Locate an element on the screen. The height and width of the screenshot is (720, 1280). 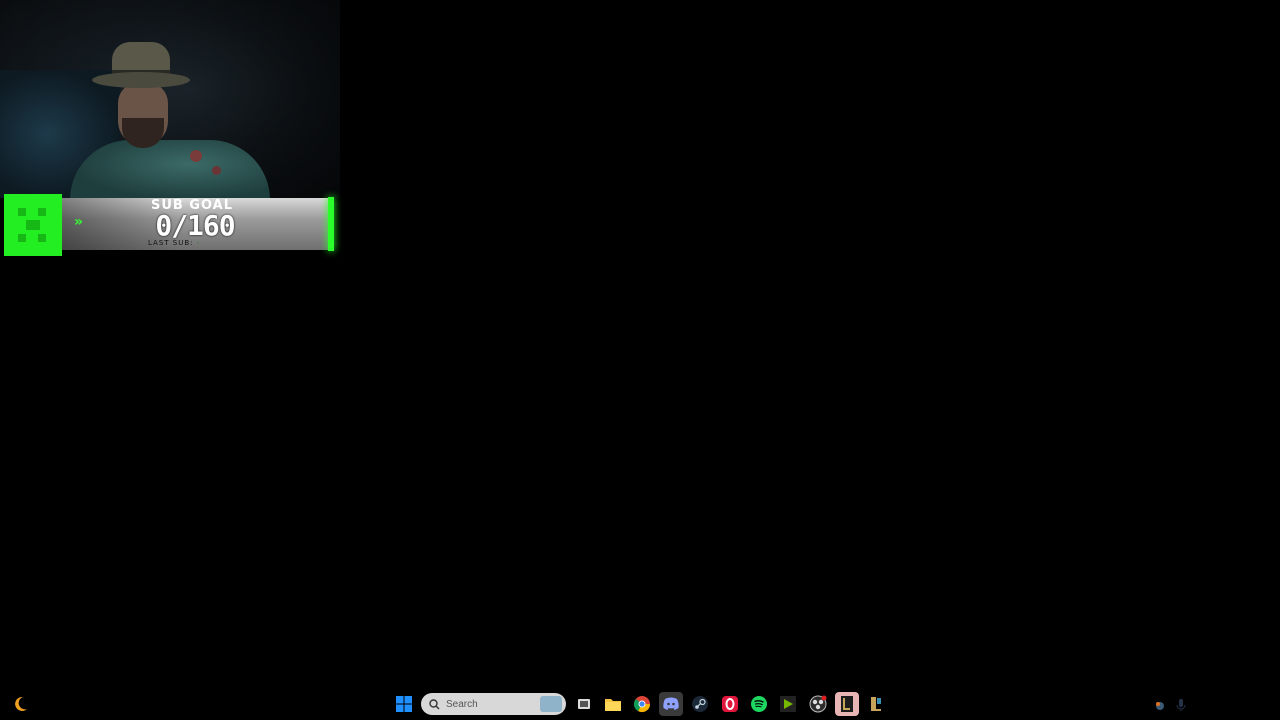
taskbar: Search is located at coordinates (640, 704).